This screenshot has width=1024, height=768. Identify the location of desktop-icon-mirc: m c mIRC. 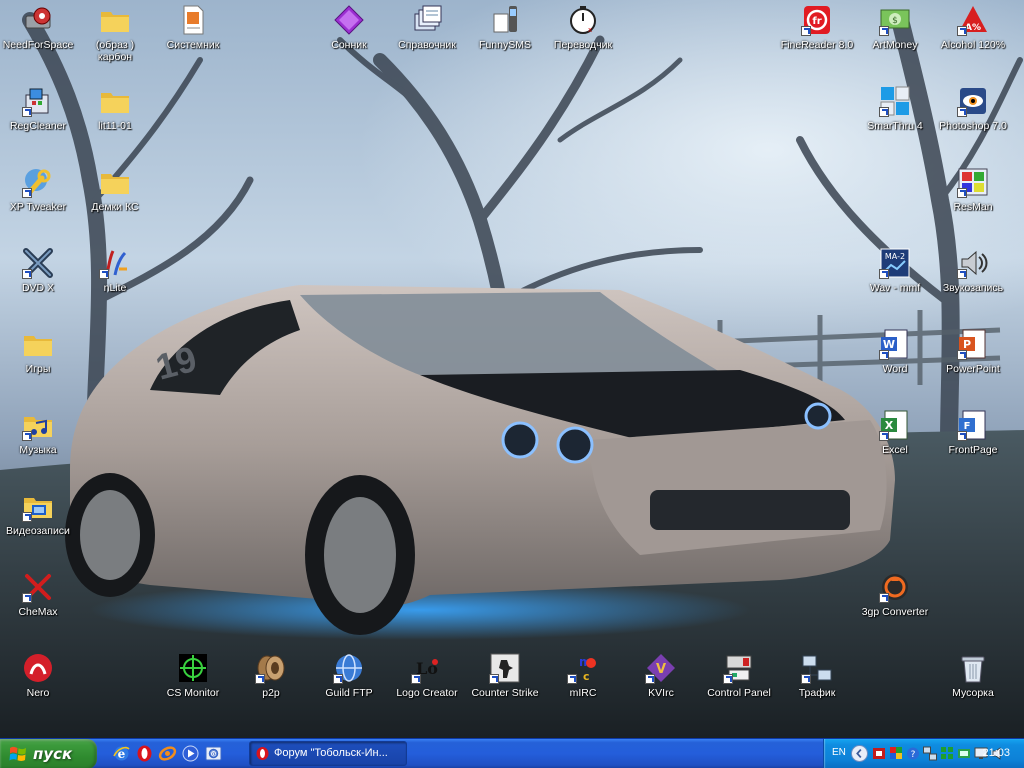
(583, 681).